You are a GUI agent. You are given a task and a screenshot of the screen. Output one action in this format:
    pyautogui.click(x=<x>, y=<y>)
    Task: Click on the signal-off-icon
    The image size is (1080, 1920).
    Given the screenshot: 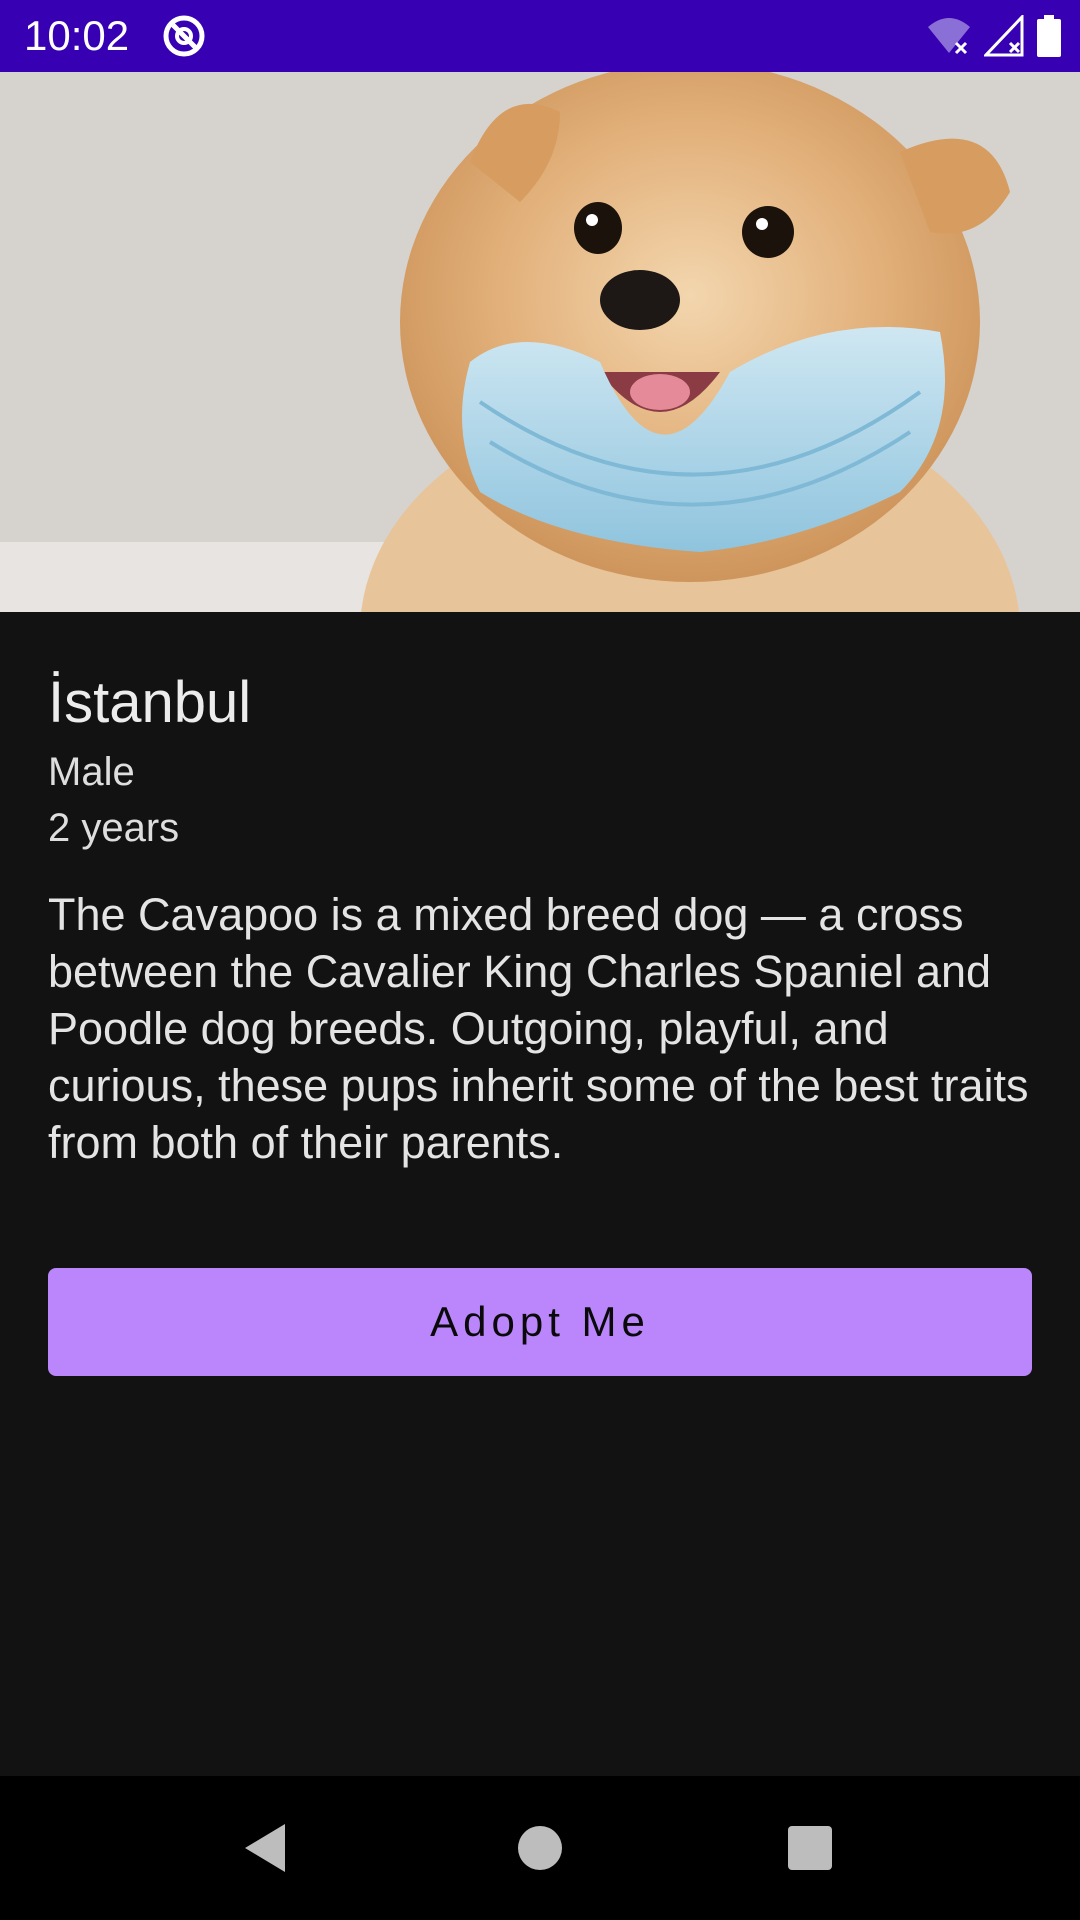 What is the action you would take?
    pyautogui.click(x=1004, y=36)
    